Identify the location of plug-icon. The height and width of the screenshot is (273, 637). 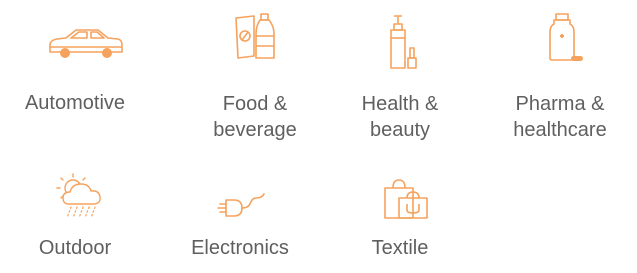
(241, 205).